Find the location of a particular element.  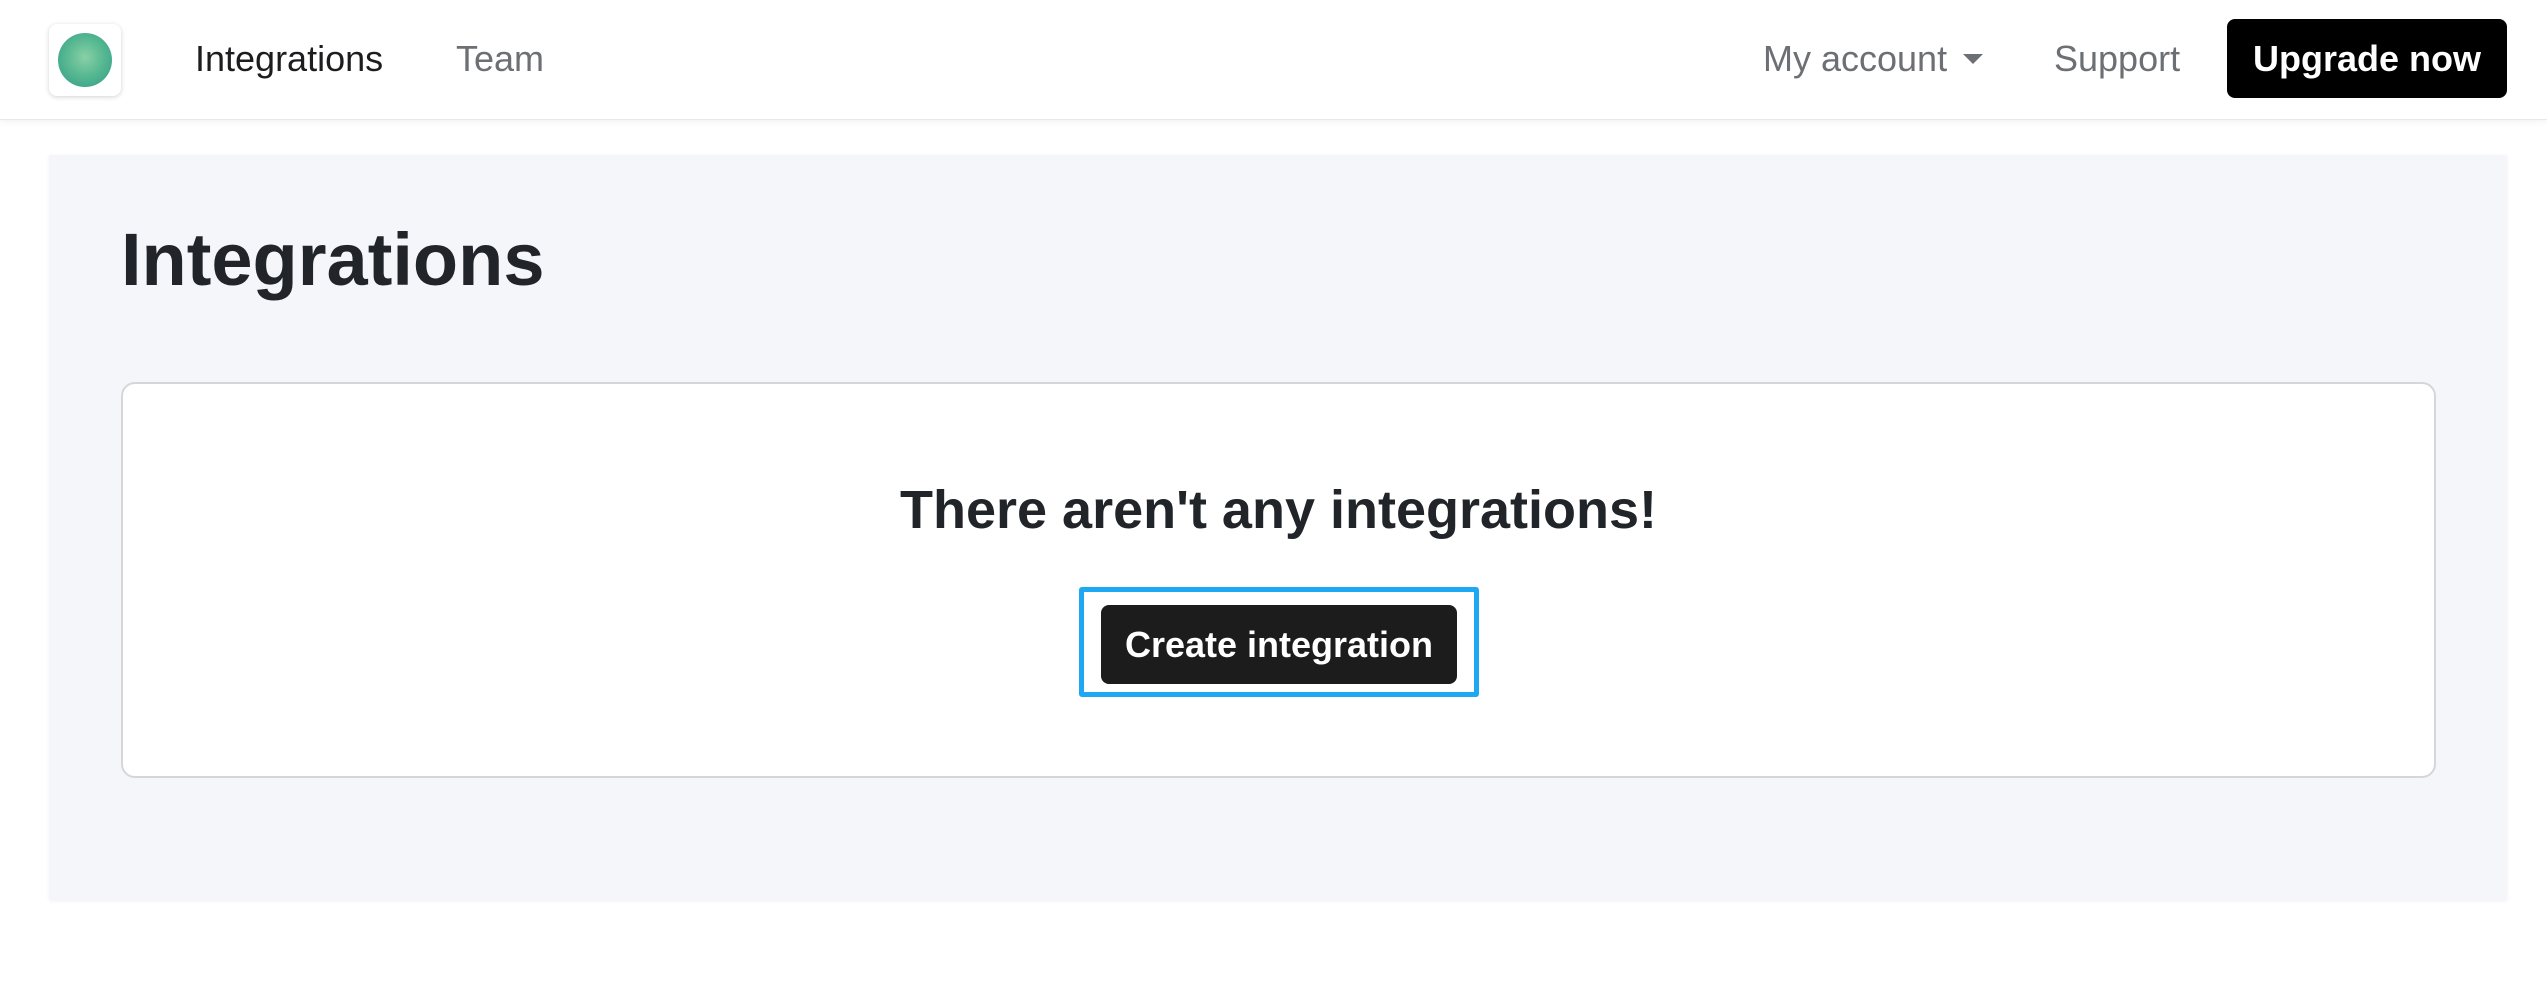

button-focus-ring: Create integration is located at coordinates (1279, 642).